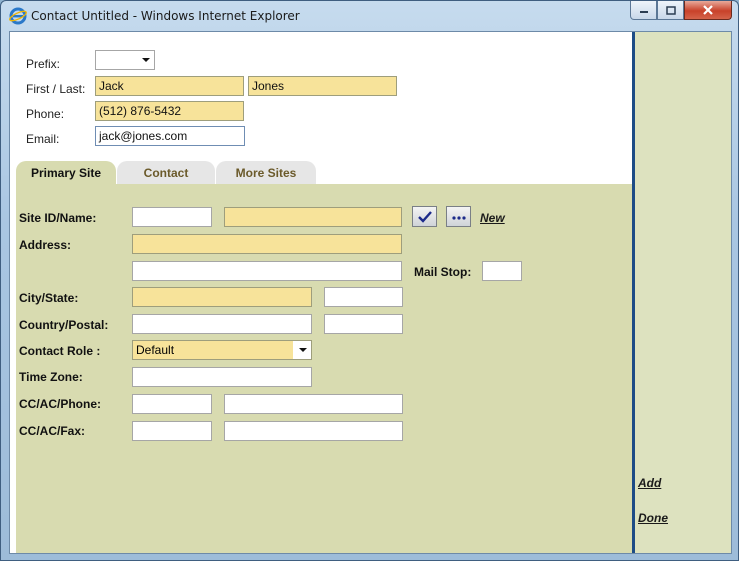 Image resolution: width=739 pixels, height=561 pixels. What do you see at coordinates (313, 217) in the screenshot?
I see `site-name-field` at bounding box center [313, 217].